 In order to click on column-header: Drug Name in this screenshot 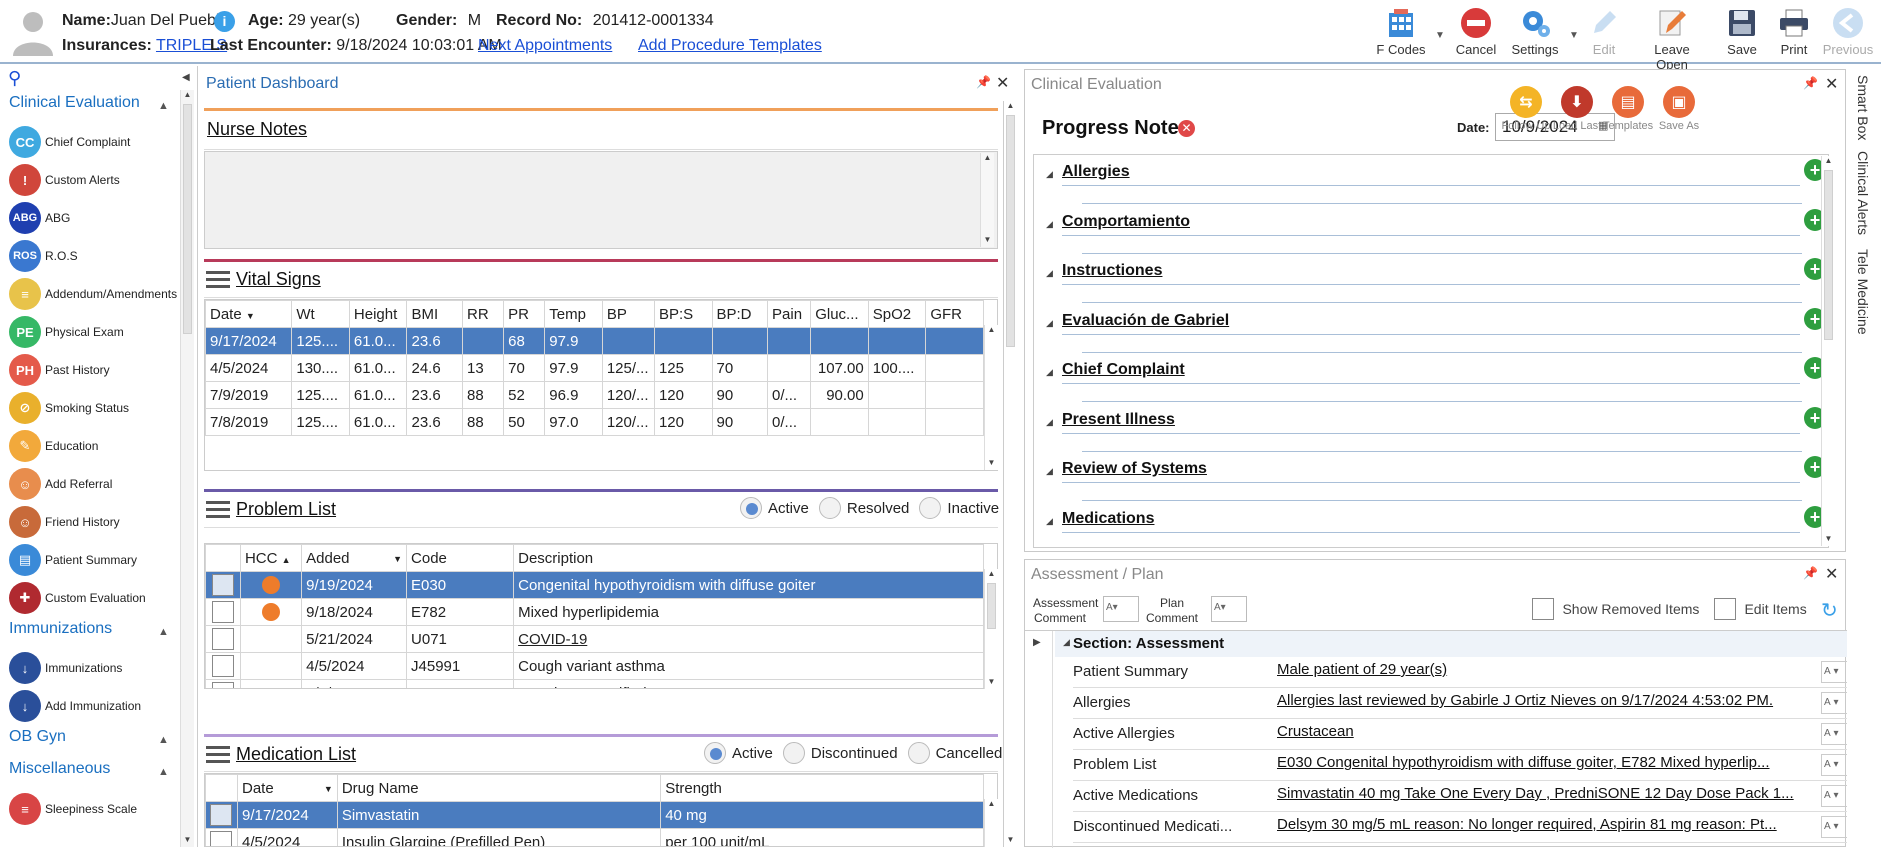, I will do `click(499, 788)`.